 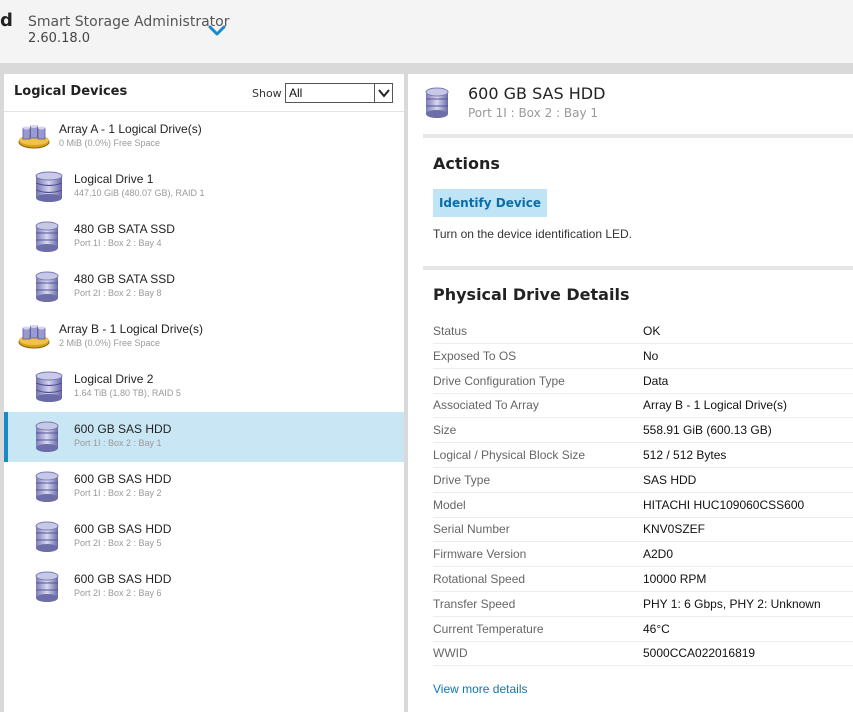 What do you see at coordinates (675, 579) in the screenshot?
I see `detail-value: 10000 RPM` at bounding box center [675, 579].